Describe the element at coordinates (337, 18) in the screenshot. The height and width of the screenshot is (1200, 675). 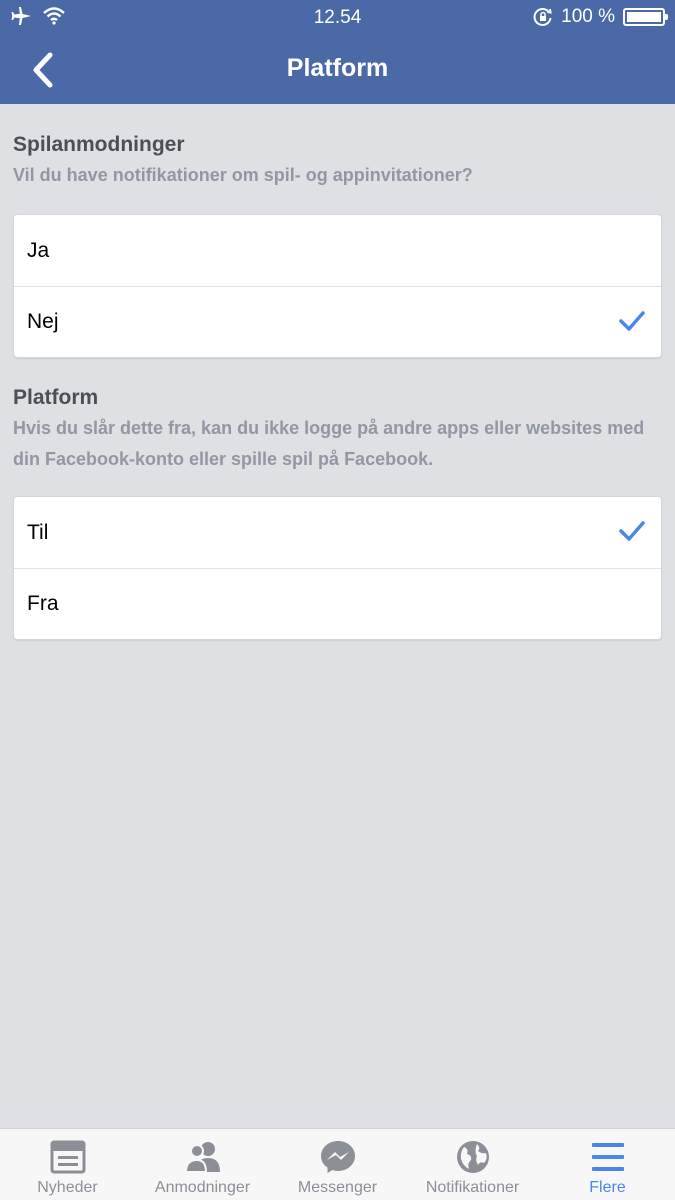
I see `status-bar: 12.54 100 %` at that location.